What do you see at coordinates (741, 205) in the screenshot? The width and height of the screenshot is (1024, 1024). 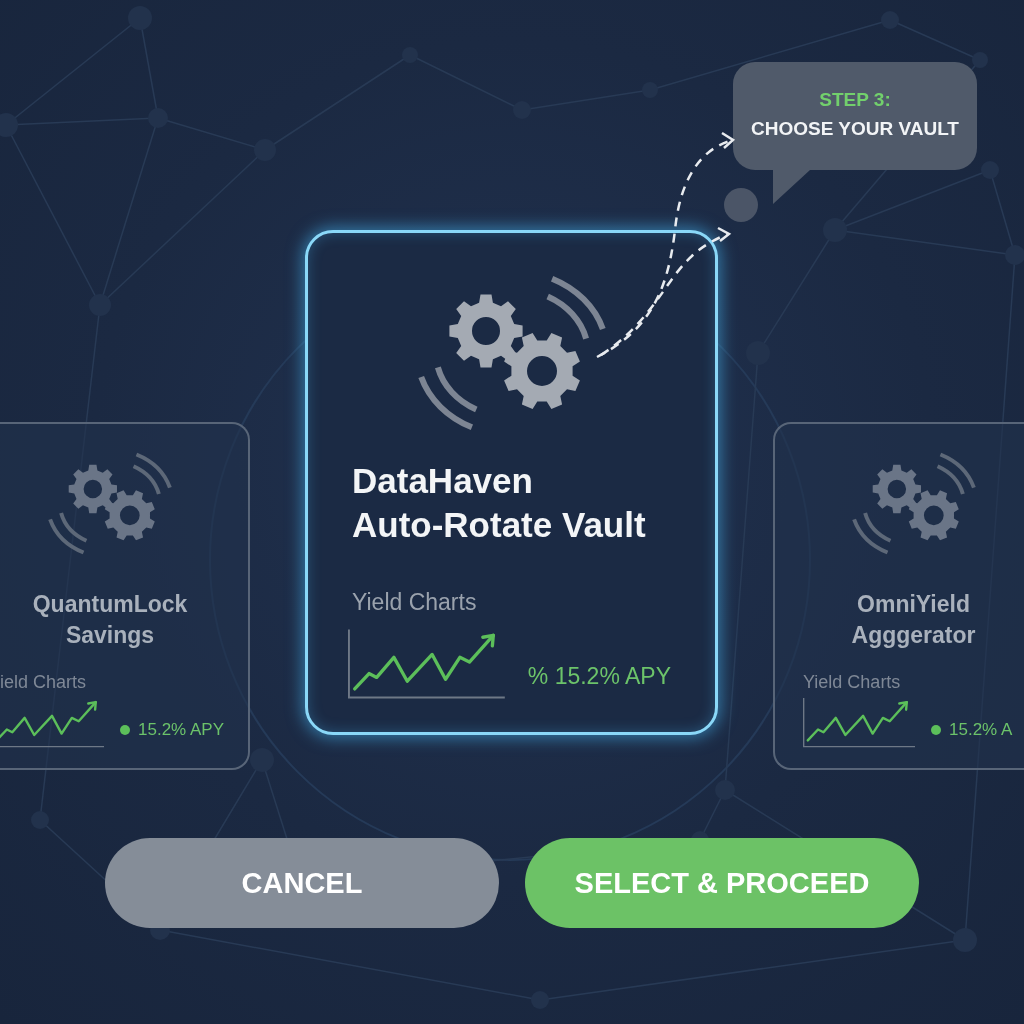 I see `dot-icon` at bounding box center [741, 205].